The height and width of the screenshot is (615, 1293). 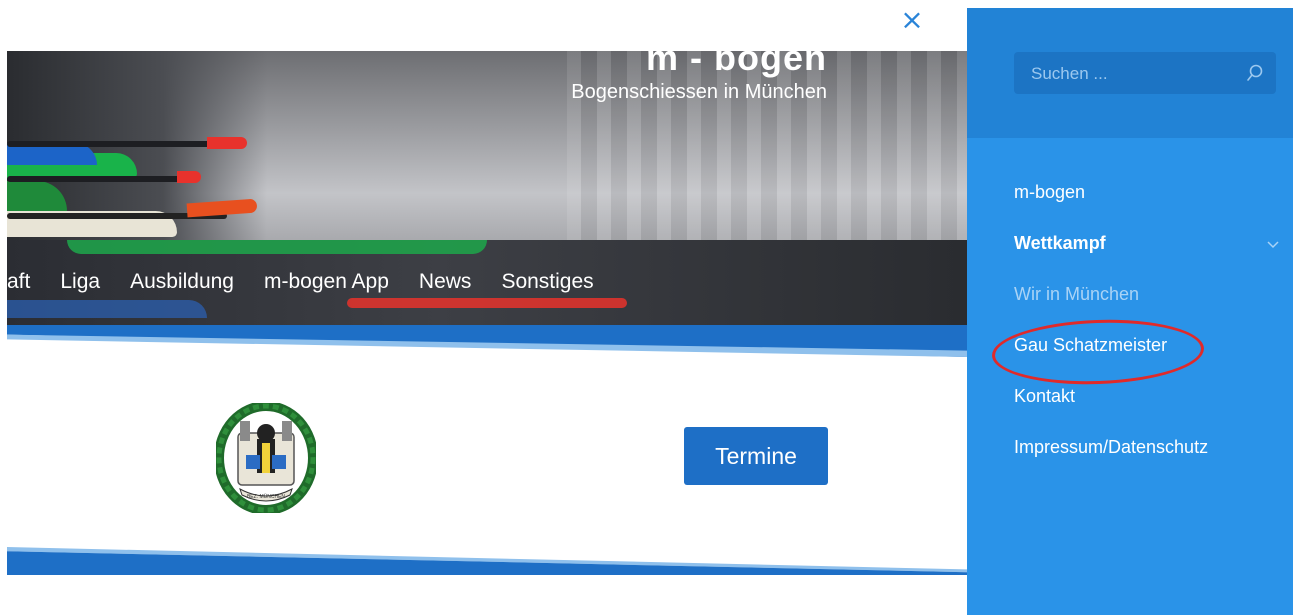 I want to click on sidebar-item-m-bogen: m-bogen, so click(x=1147, y=203).